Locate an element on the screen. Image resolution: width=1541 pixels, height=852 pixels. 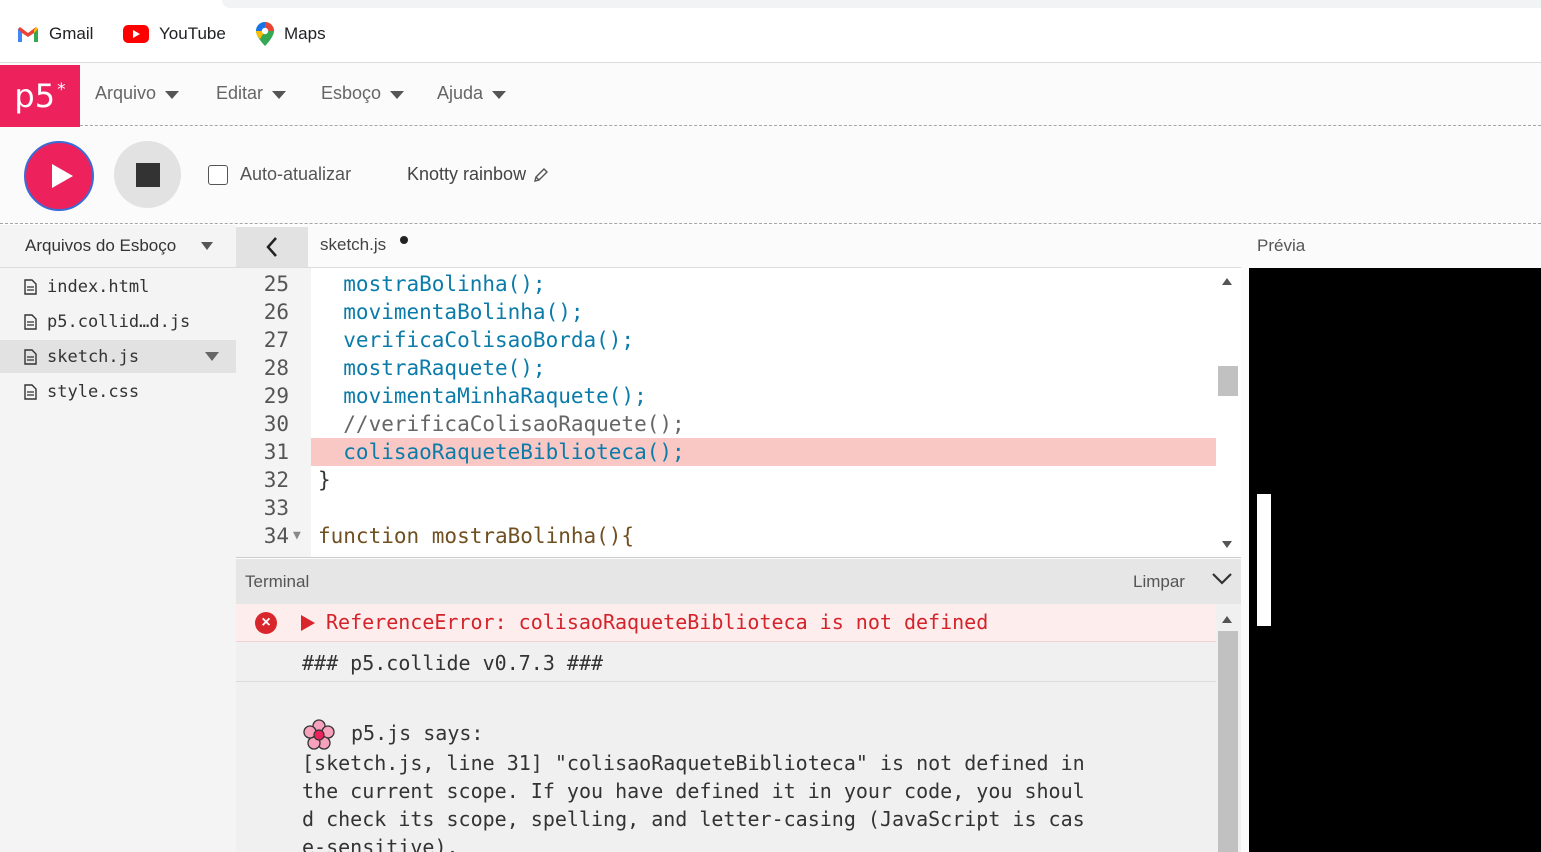
logo-text: p5 is located at coordinates (35, 96).